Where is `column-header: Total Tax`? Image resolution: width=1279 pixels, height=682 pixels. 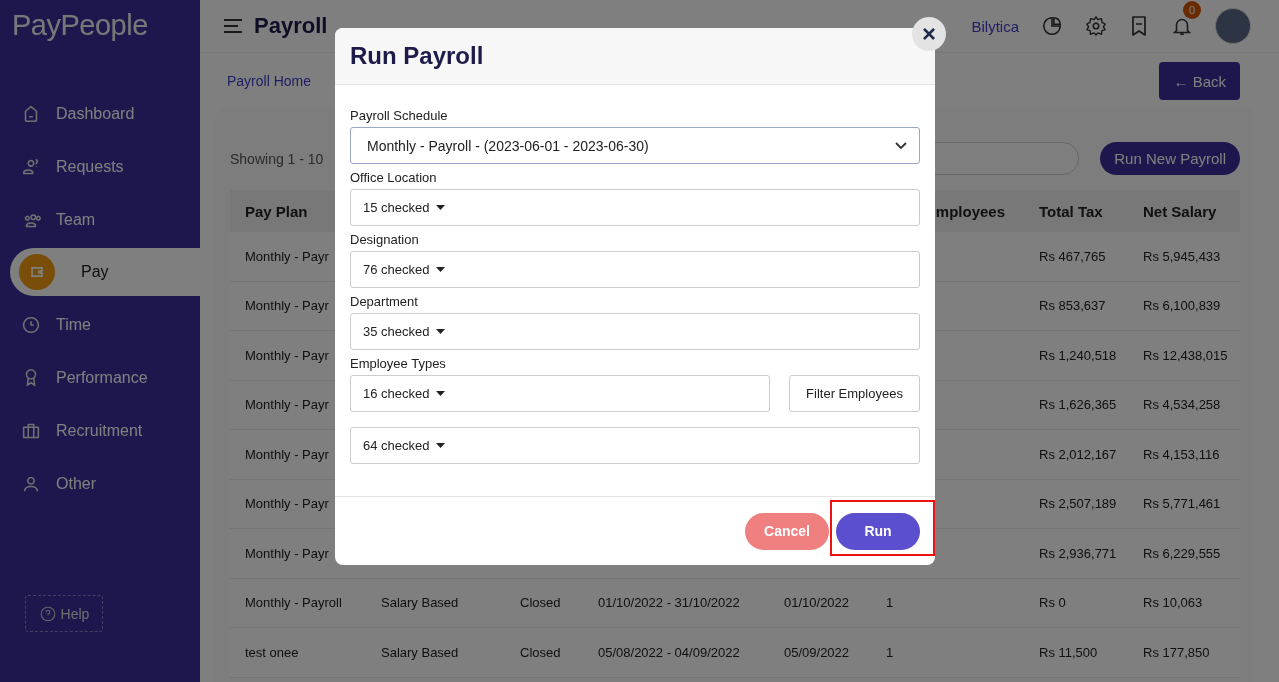
column-header: Total Tax is located at coordinates (1071, 211).